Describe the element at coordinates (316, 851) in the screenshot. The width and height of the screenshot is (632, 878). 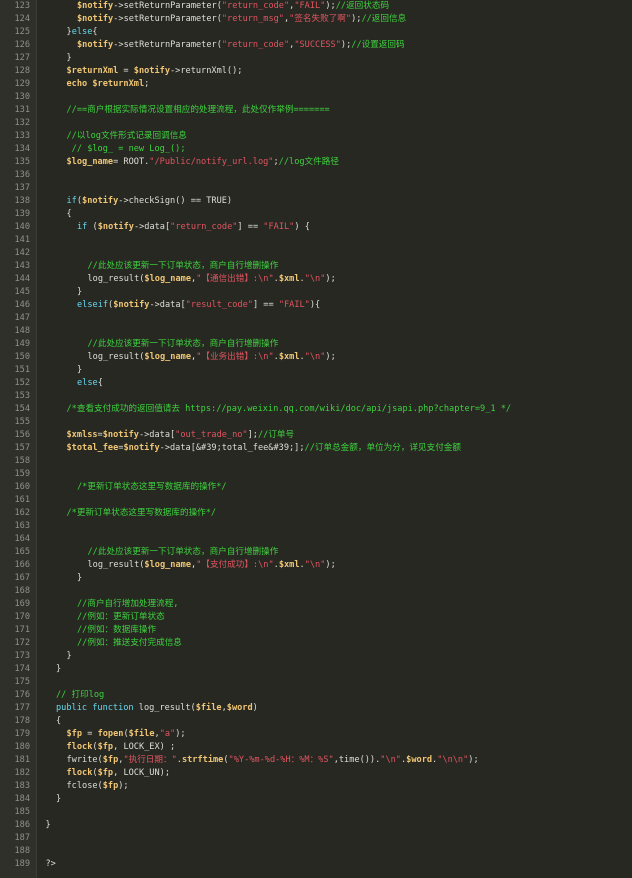
I see `code-line: 188` at that location.